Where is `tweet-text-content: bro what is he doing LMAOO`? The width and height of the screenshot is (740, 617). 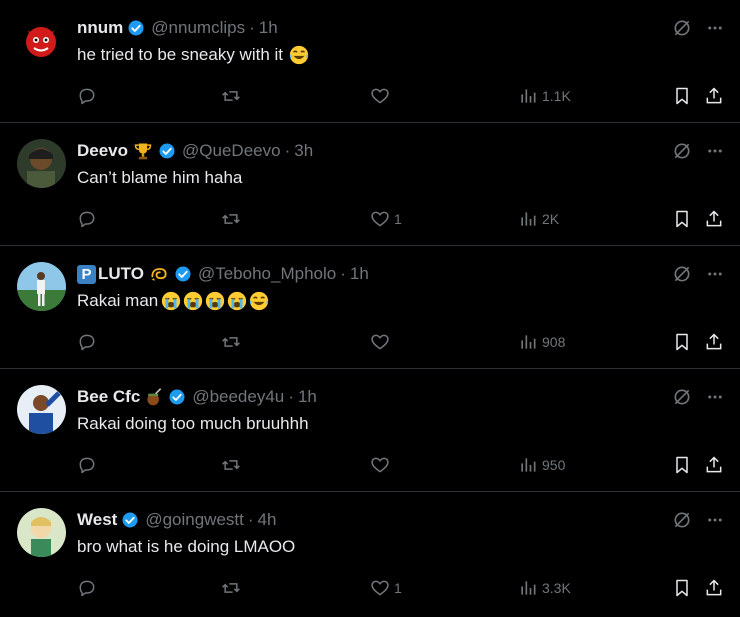 tweet-text-content: bro what is he doing LMAOO is located at coordinates (186, 546).